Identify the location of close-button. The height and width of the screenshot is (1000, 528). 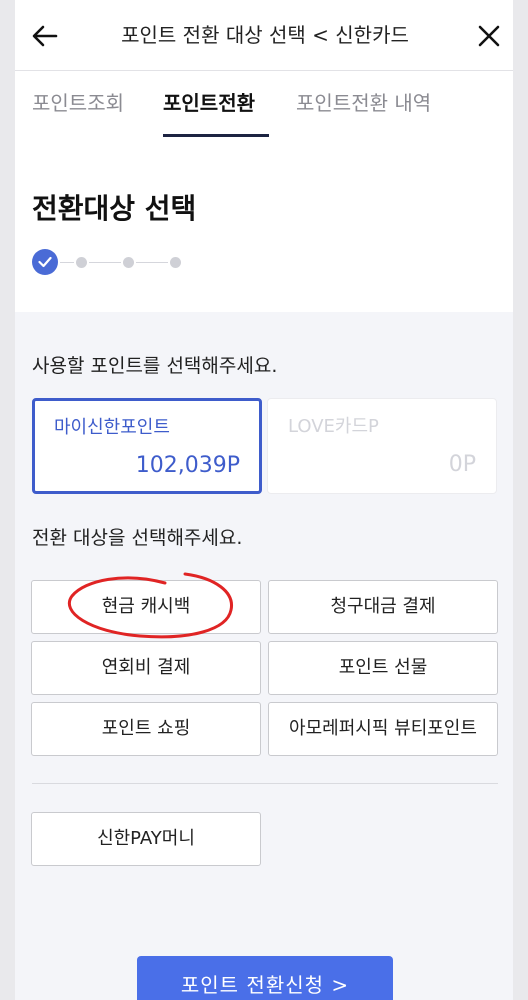
(489, 36).